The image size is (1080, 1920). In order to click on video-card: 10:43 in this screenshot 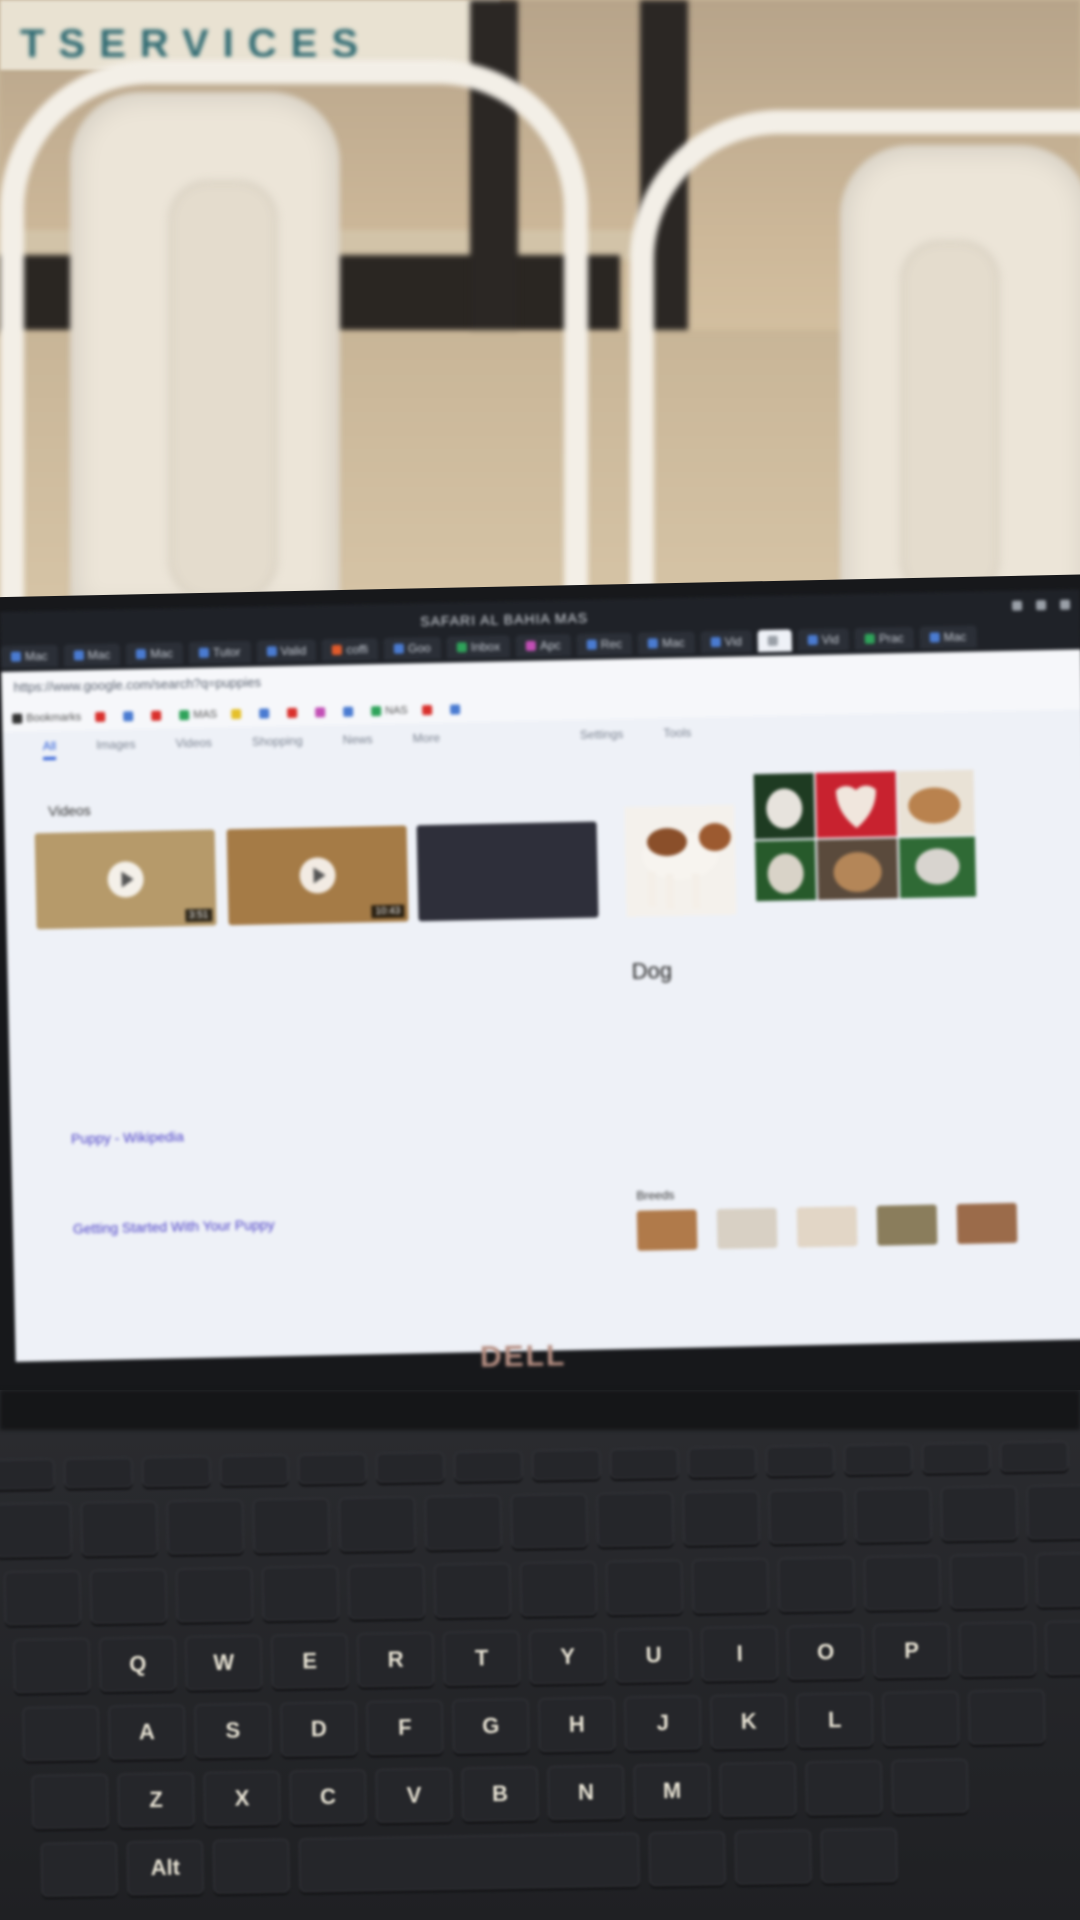, I will do `click(318, 889)`.